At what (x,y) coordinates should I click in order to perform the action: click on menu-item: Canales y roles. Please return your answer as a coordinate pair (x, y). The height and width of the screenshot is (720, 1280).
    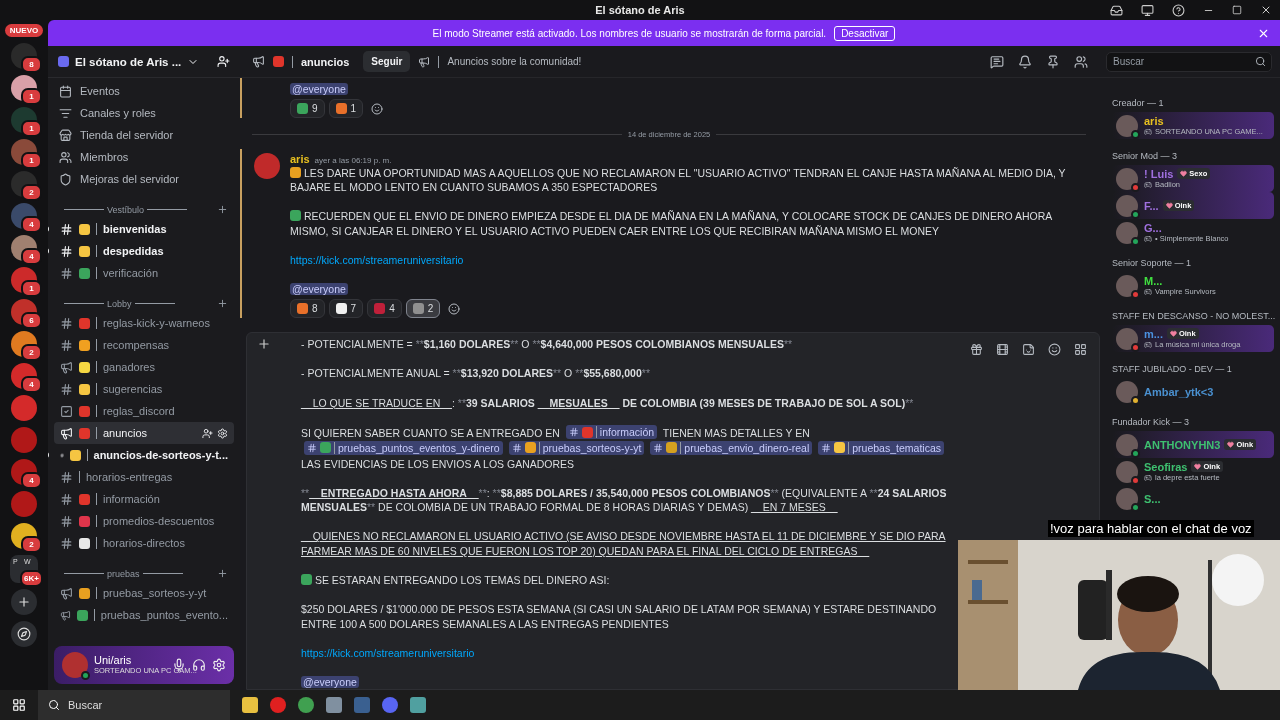
    Looking at the image, I should click on (118, 113).